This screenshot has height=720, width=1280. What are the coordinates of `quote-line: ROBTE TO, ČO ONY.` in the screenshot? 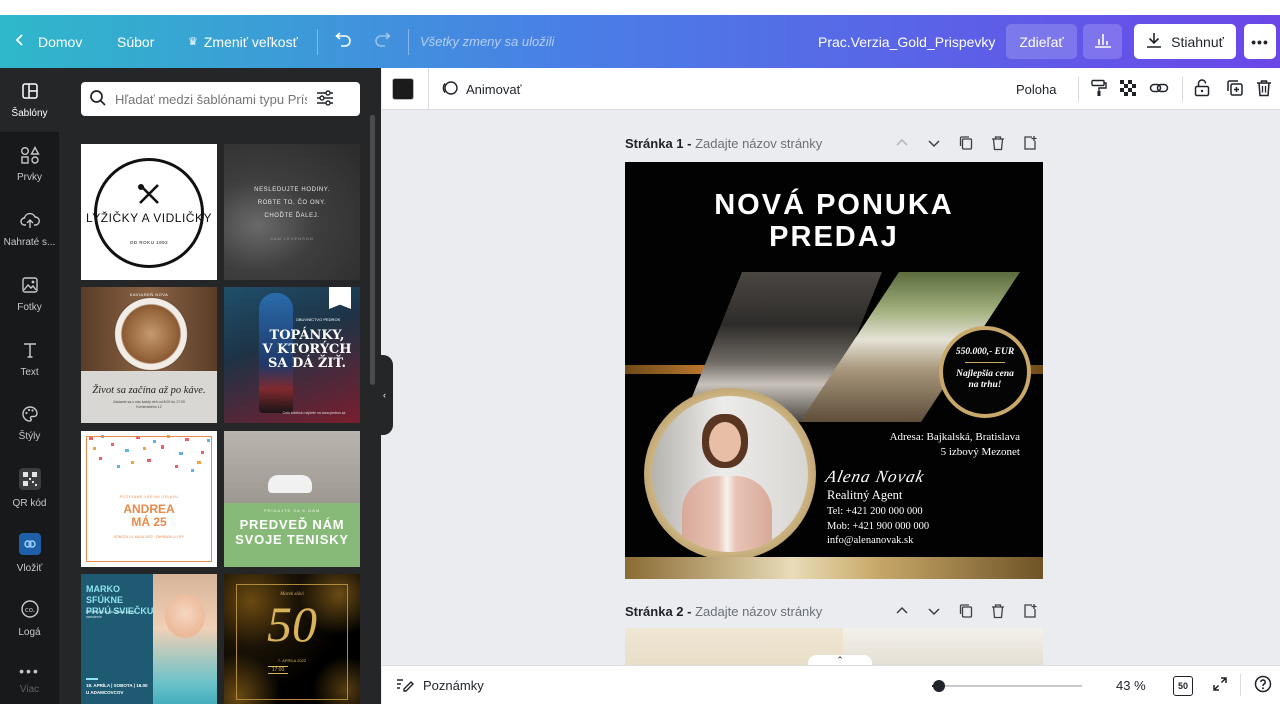 It's located at (292, 203).